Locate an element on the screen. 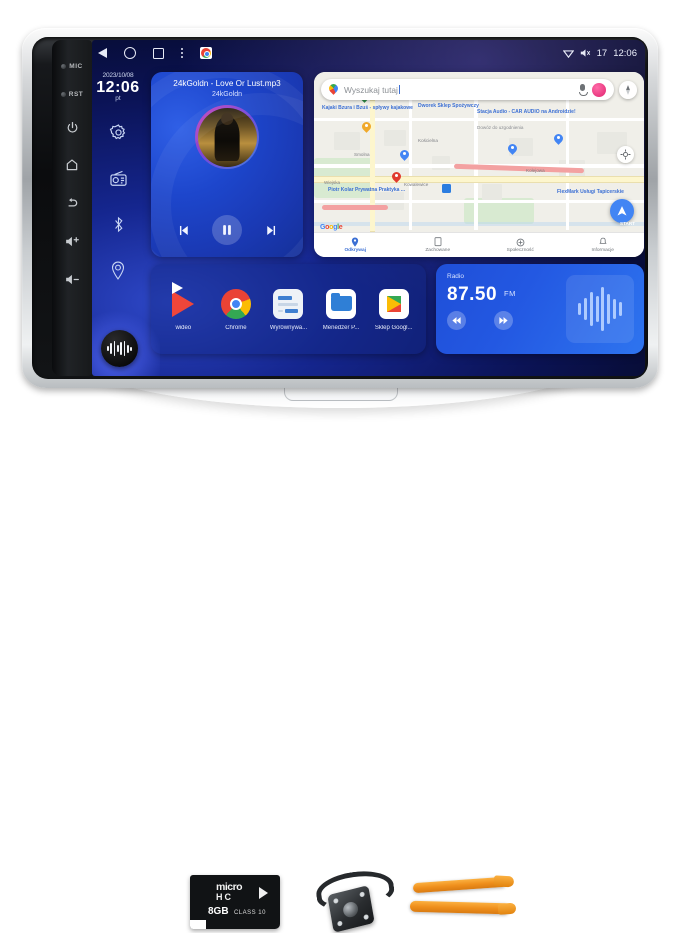  account-avatar is located at coordinates (599, 89).